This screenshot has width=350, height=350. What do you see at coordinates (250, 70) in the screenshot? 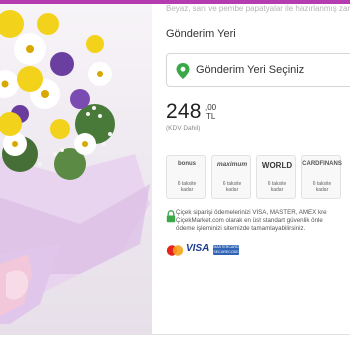
I see `delivery-select-placeholder: Gönderim Yeri Seçiniz` at bounding box center [250, 70].